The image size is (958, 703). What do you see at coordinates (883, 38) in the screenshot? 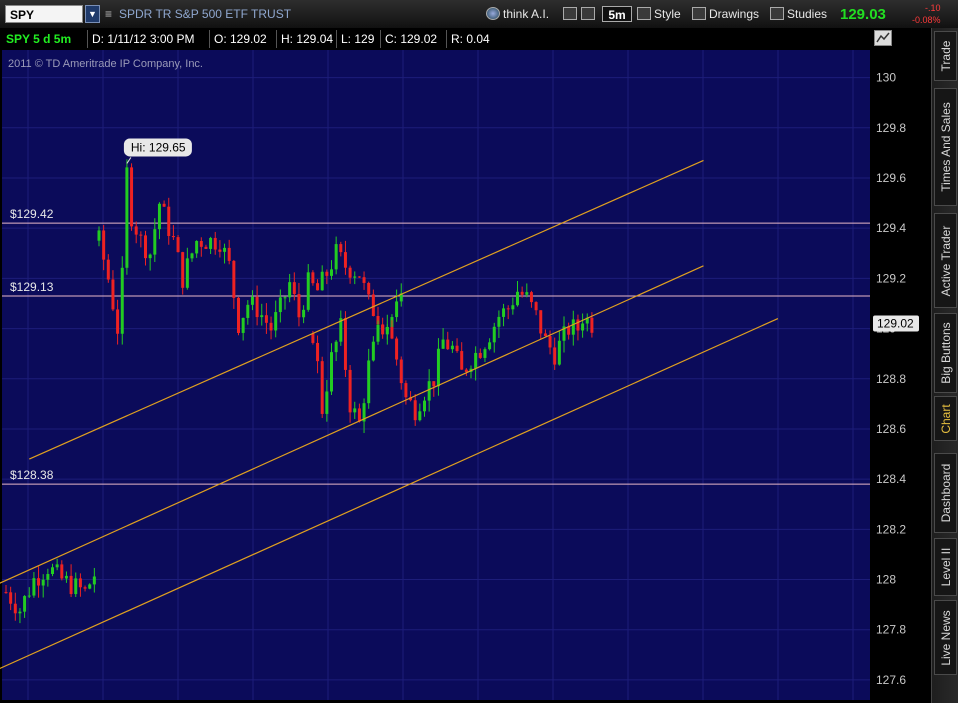
I see `expand-icon` at bounding box center [883, 38].